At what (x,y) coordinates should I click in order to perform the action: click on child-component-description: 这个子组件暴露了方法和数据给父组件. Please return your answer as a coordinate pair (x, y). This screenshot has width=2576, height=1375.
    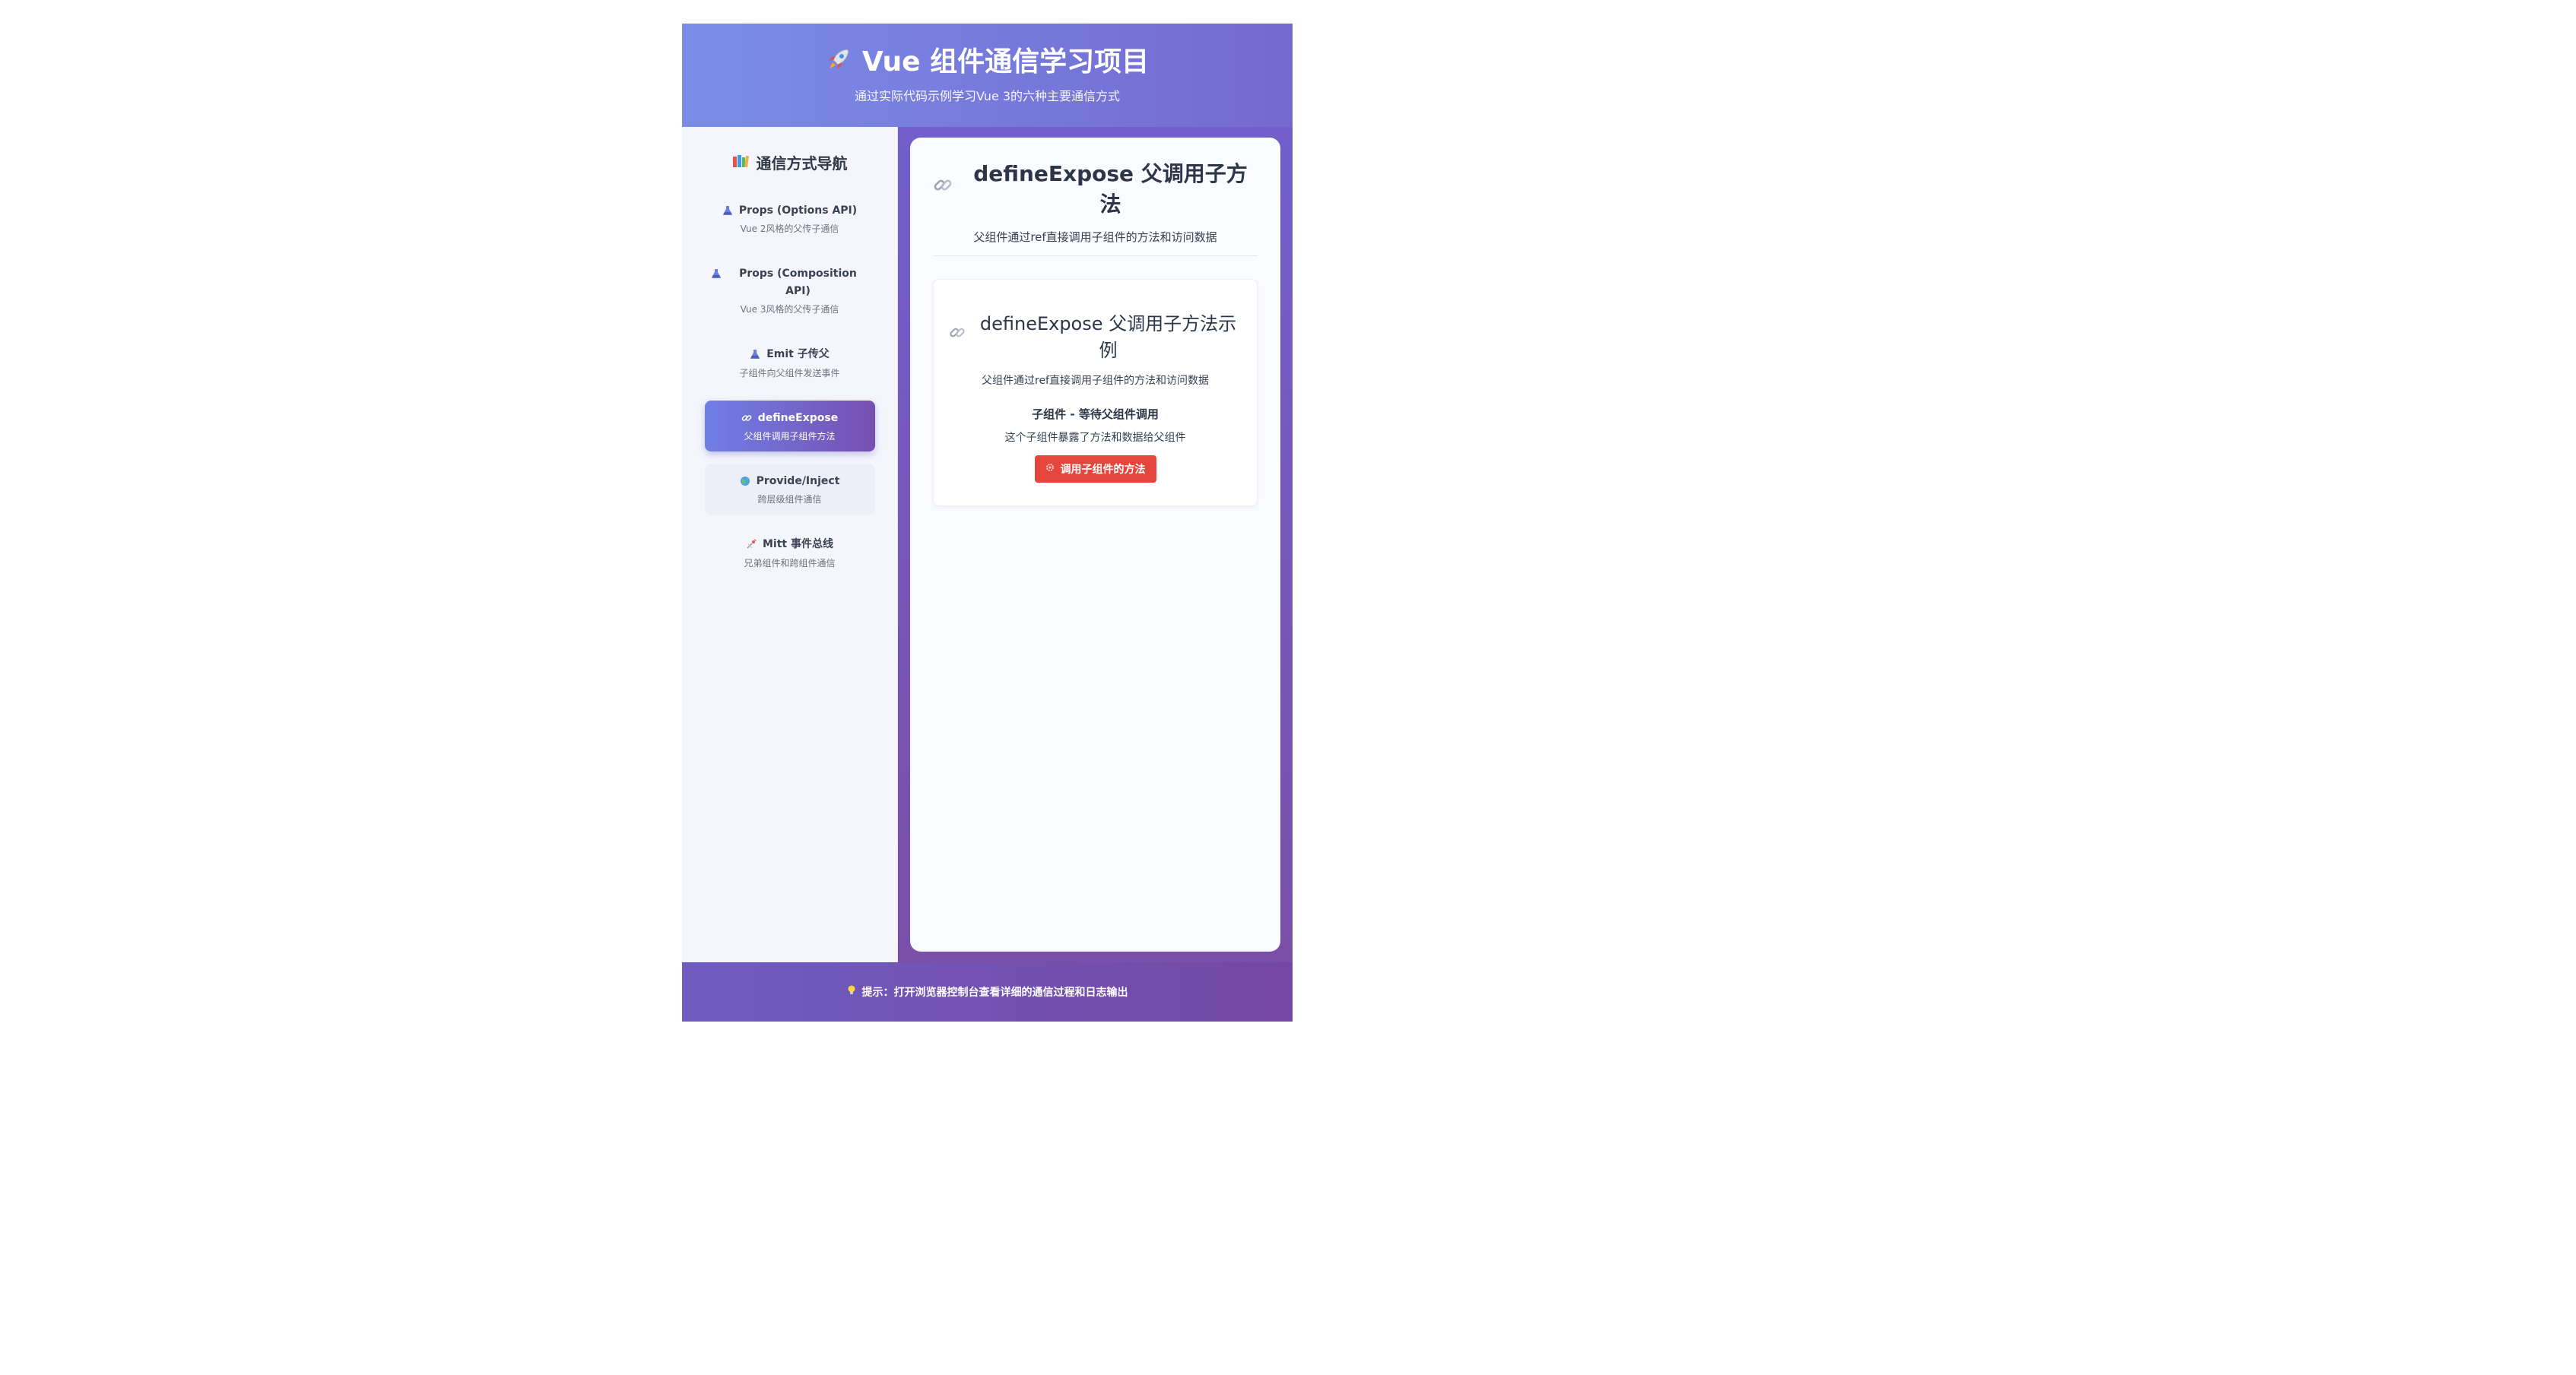
    Looking at the image, I should click on (1095, 438).